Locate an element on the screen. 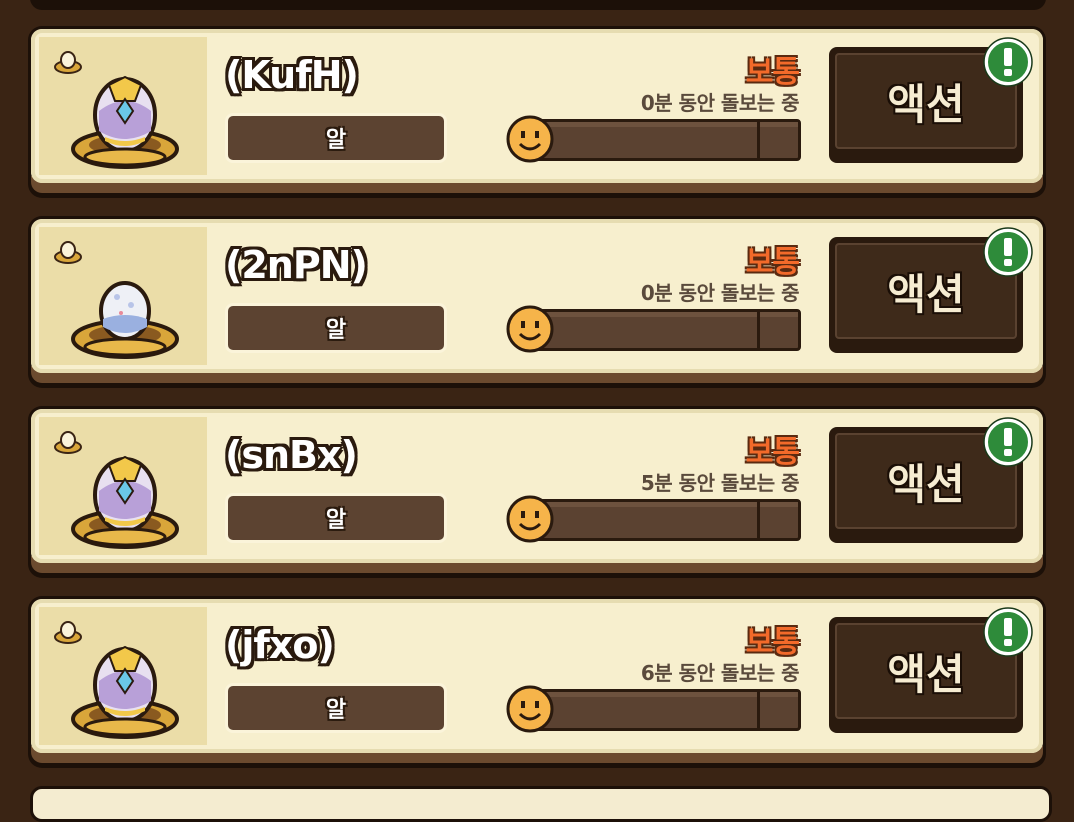 This screenshot has height=822, width=1074. next-card-edge is located at coordinates (541, 804).